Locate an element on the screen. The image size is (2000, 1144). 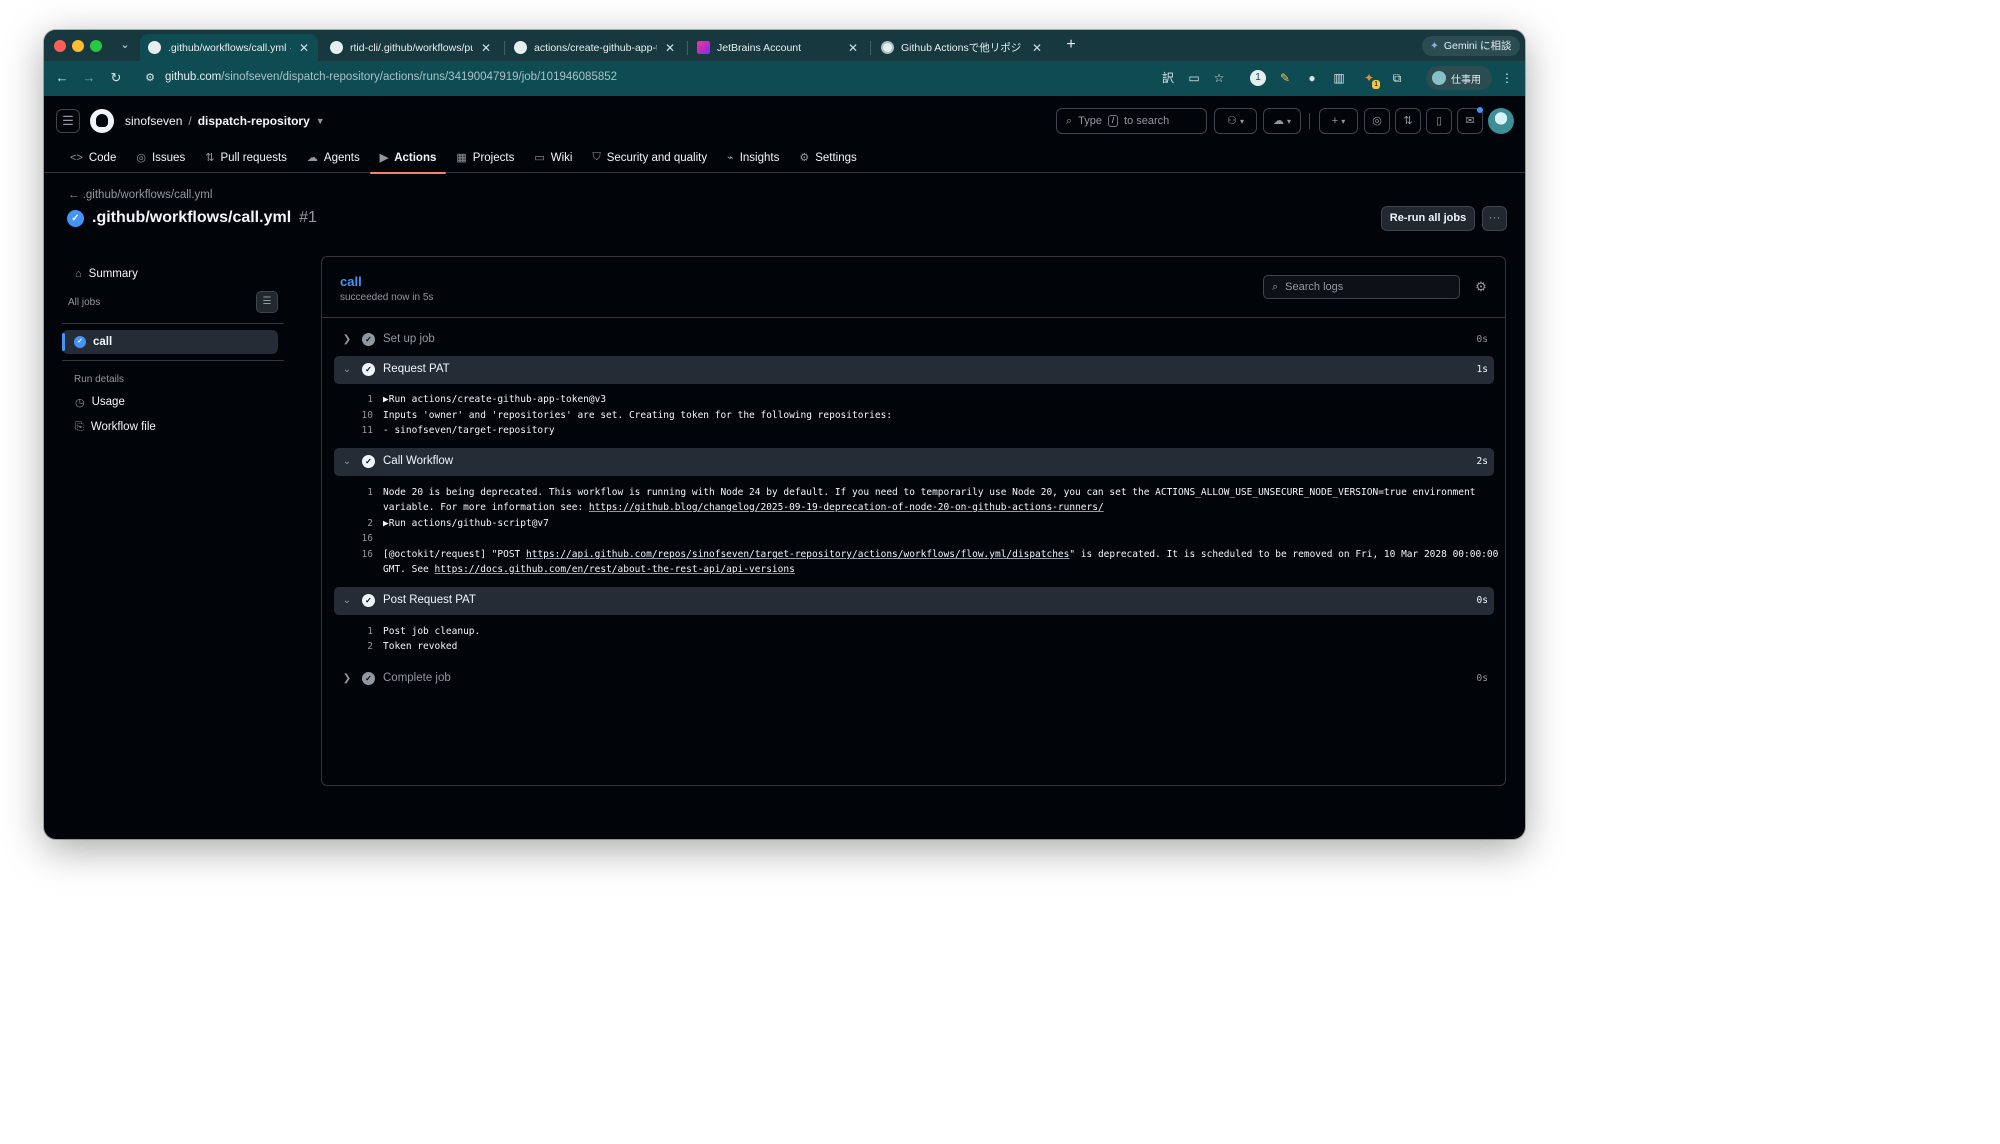
robot-extension-icon: ● is located at coordinates (1312, 78).